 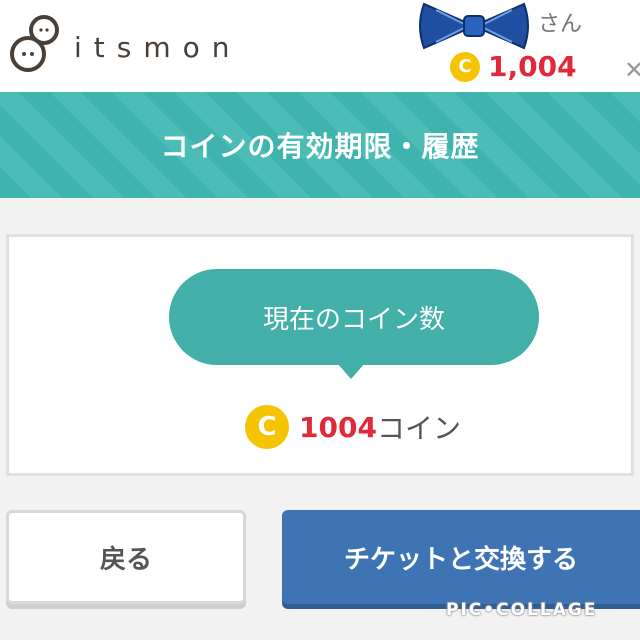 I want to click on header-coin-balance: C 1,004, so click(x=513, y=66).